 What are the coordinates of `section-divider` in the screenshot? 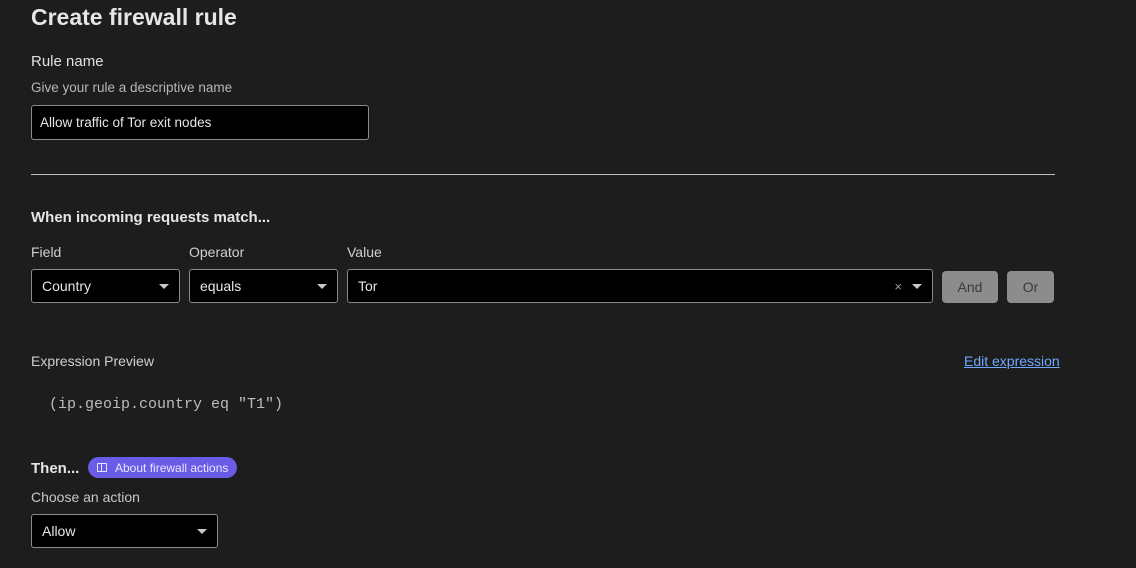 It's located at (543, 174).